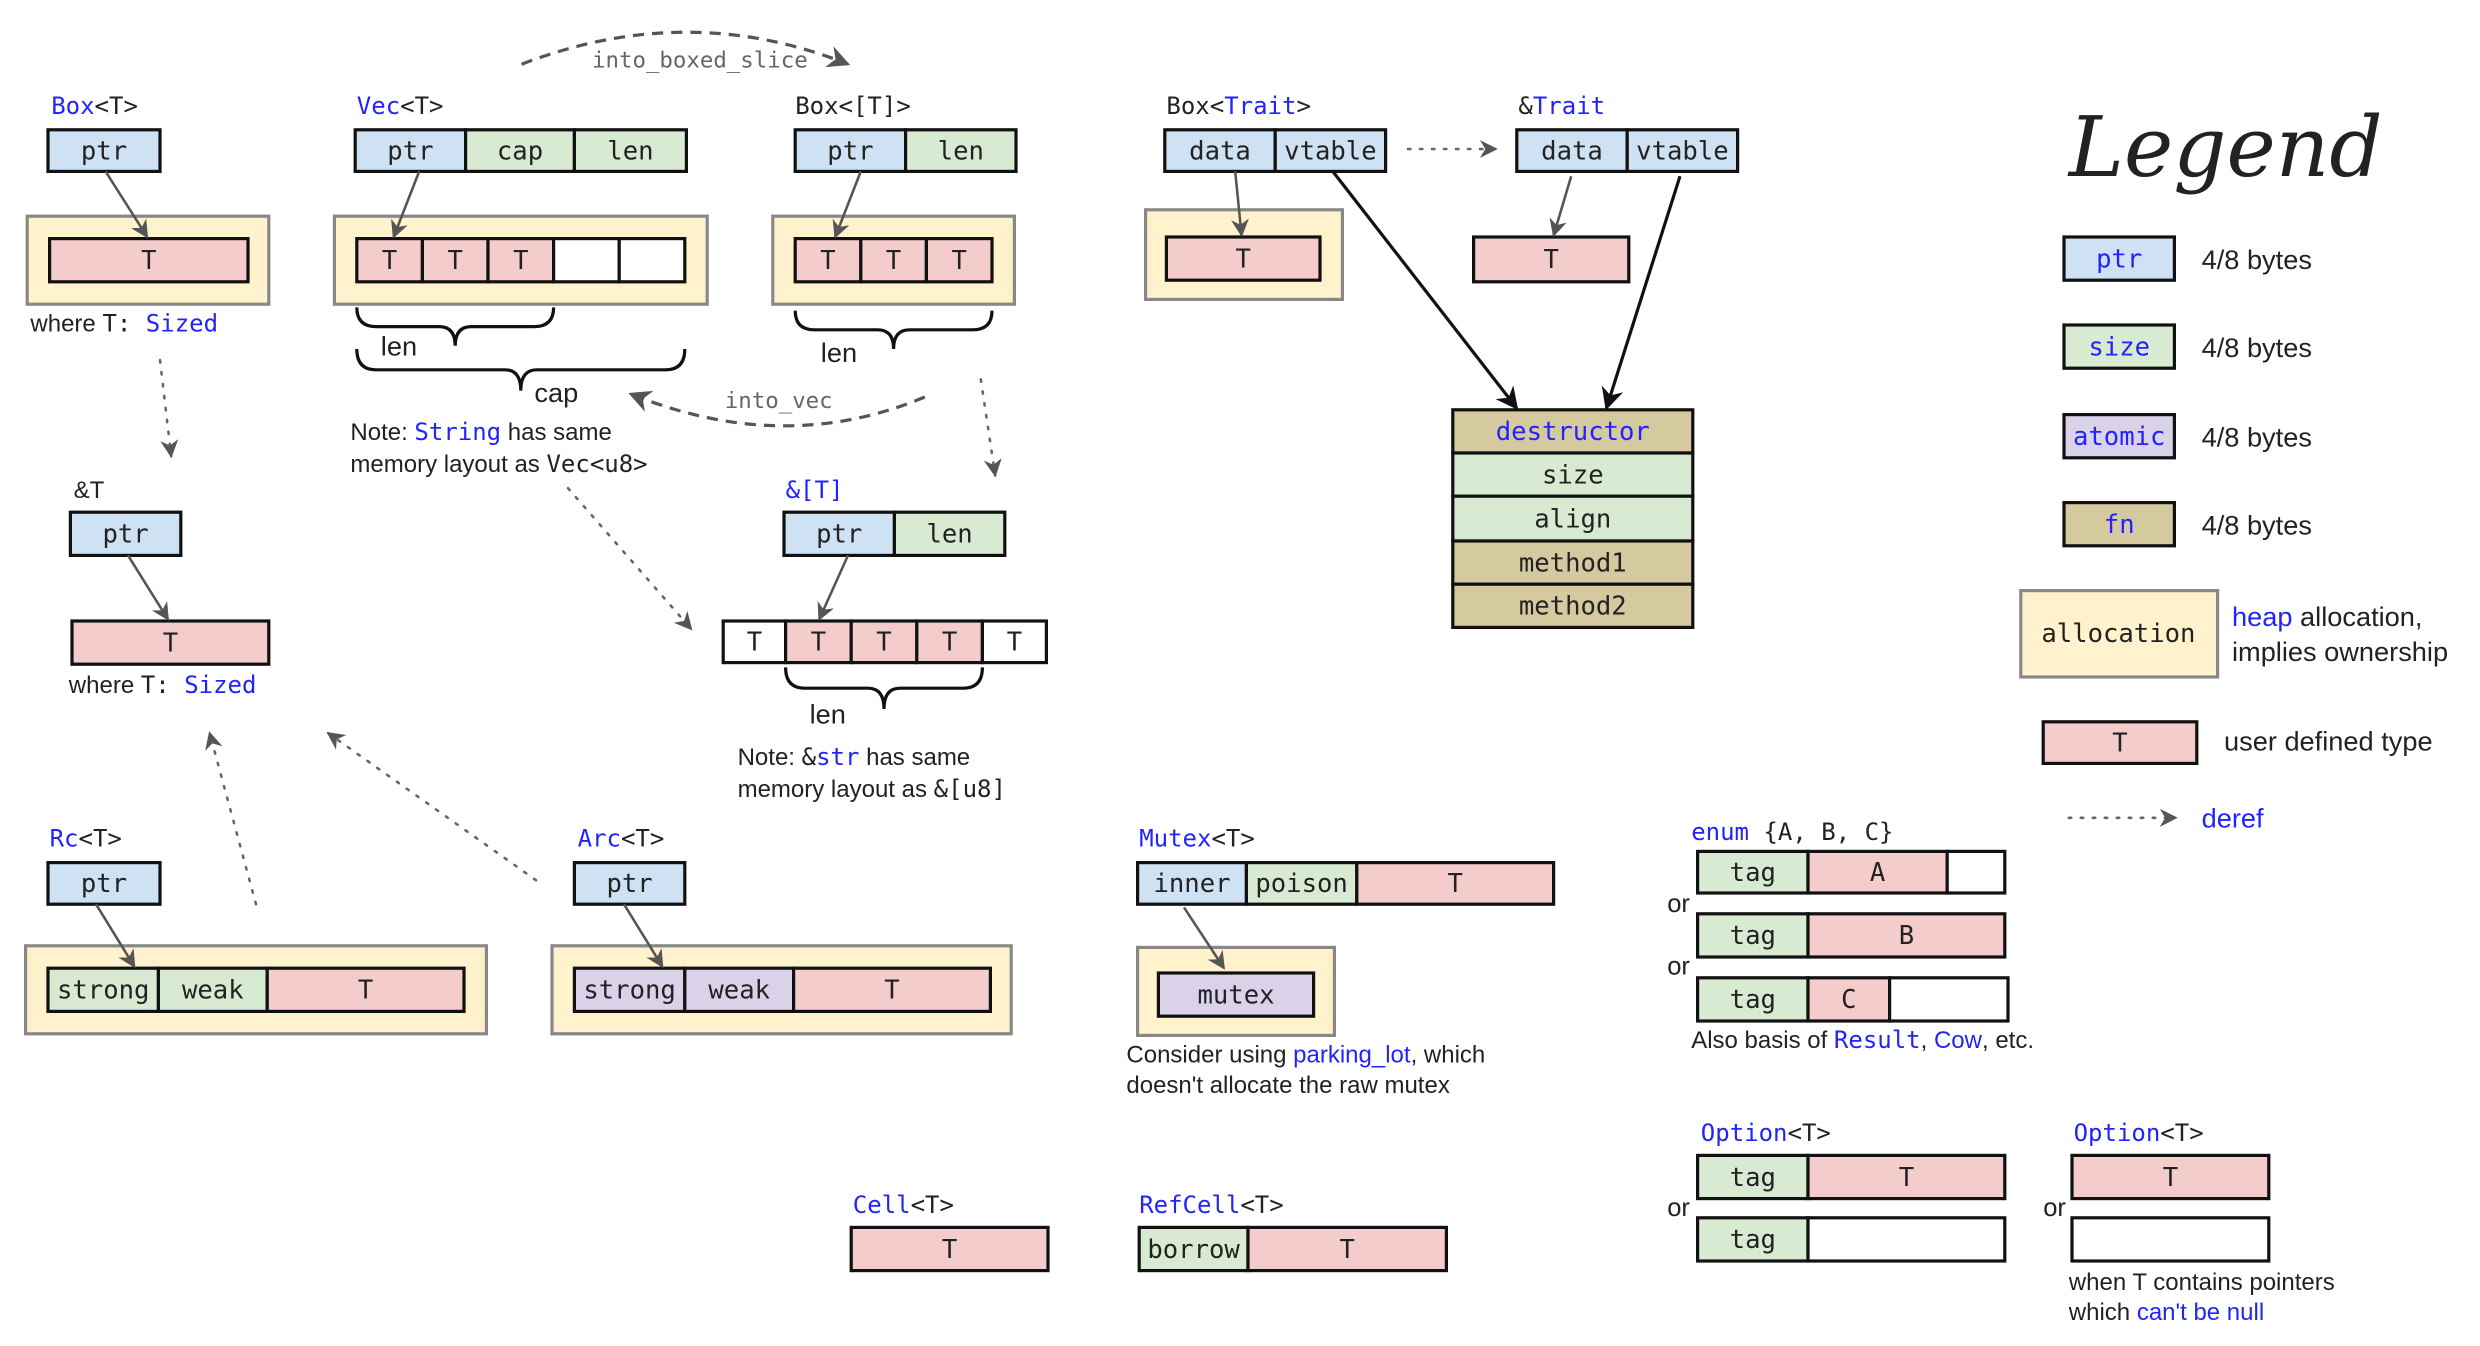  I want to click on vec-t-slot-2-label: T, so click(520, 261).